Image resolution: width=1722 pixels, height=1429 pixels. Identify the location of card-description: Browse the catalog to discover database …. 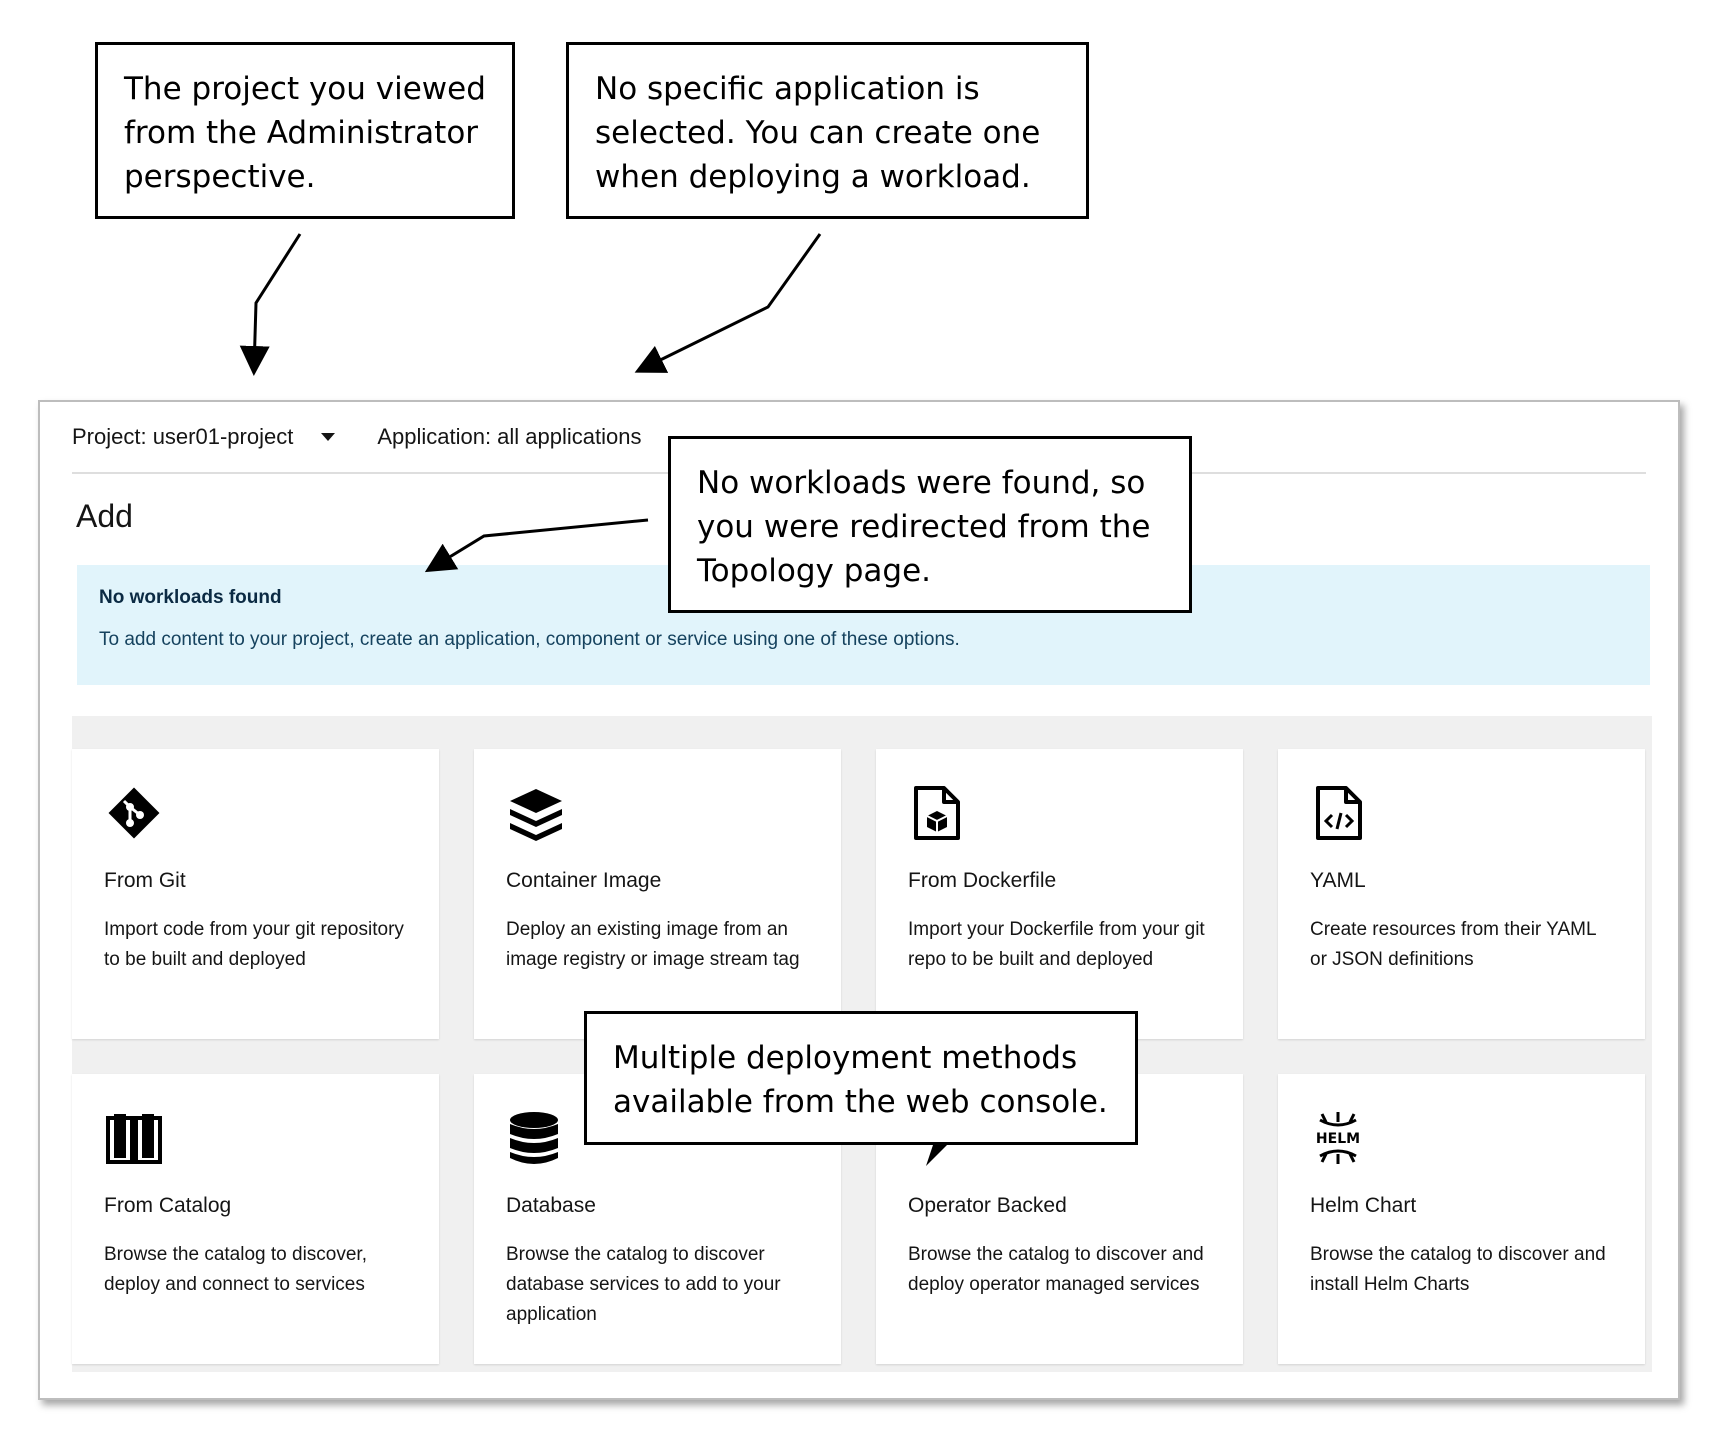
(643, 1284).